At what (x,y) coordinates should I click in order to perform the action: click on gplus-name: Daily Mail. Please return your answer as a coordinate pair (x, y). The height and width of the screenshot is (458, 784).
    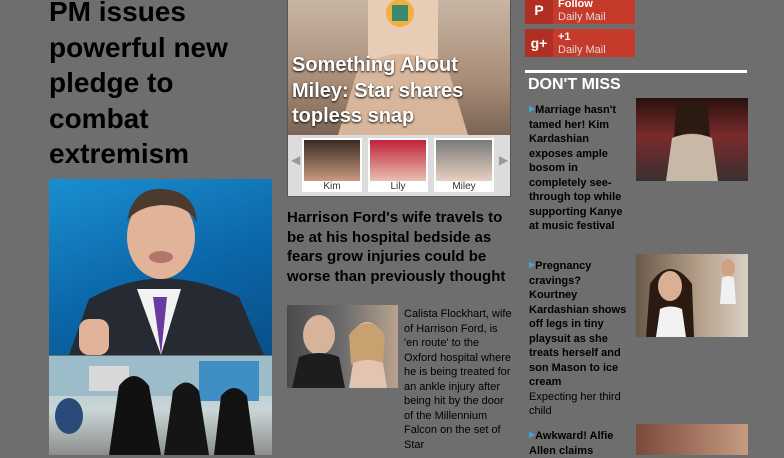
    Looking at the image, I should click on (582, 50).